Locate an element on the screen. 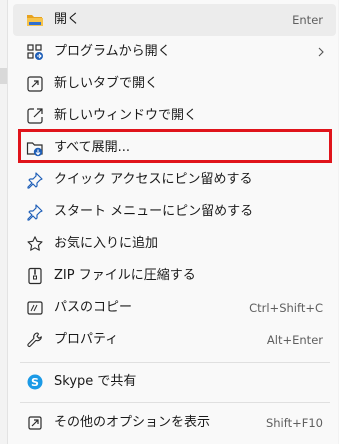 The width and height of the screenshot is (339, 444). menu-item-label: プロパティ is located at coordinates (86, 339).